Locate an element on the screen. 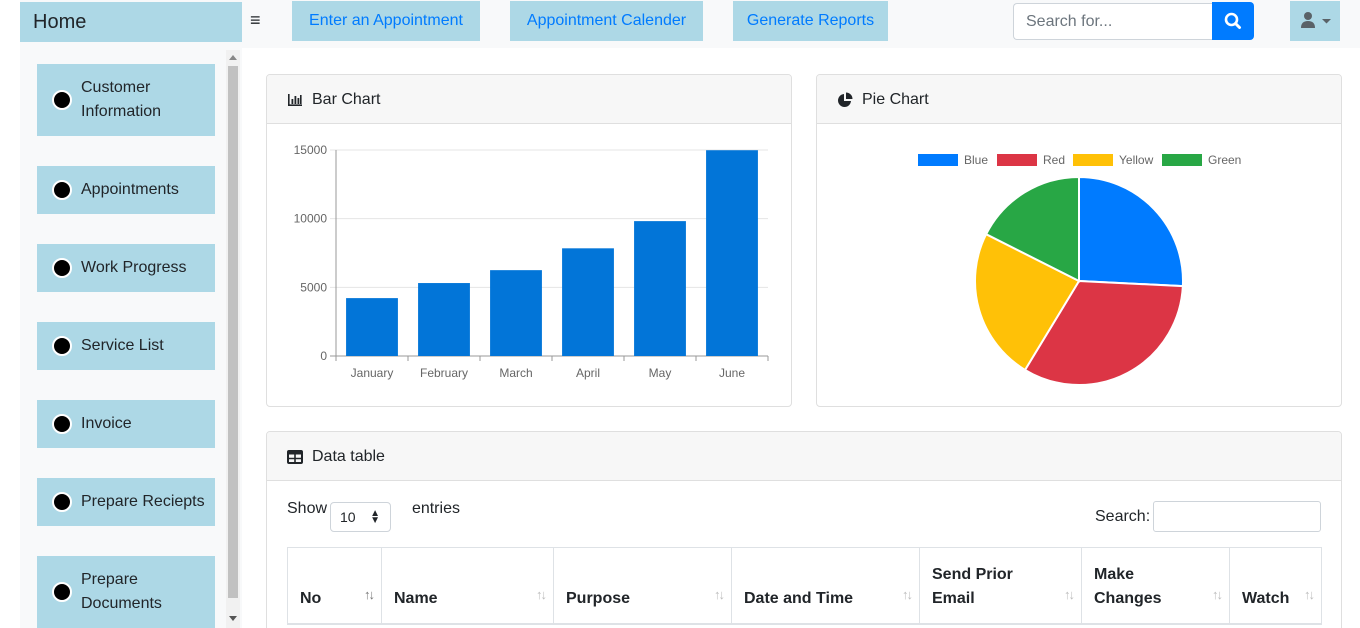 The width and height of the screenshot is (1360, 628). sidebar-item-label: Service List is located at coordinates (122, 345).